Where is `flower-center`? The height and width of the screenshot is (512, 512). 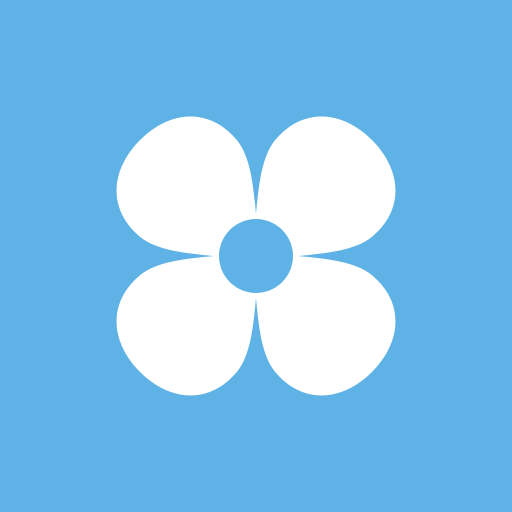 flower-center is located at coordinates (256, 256).